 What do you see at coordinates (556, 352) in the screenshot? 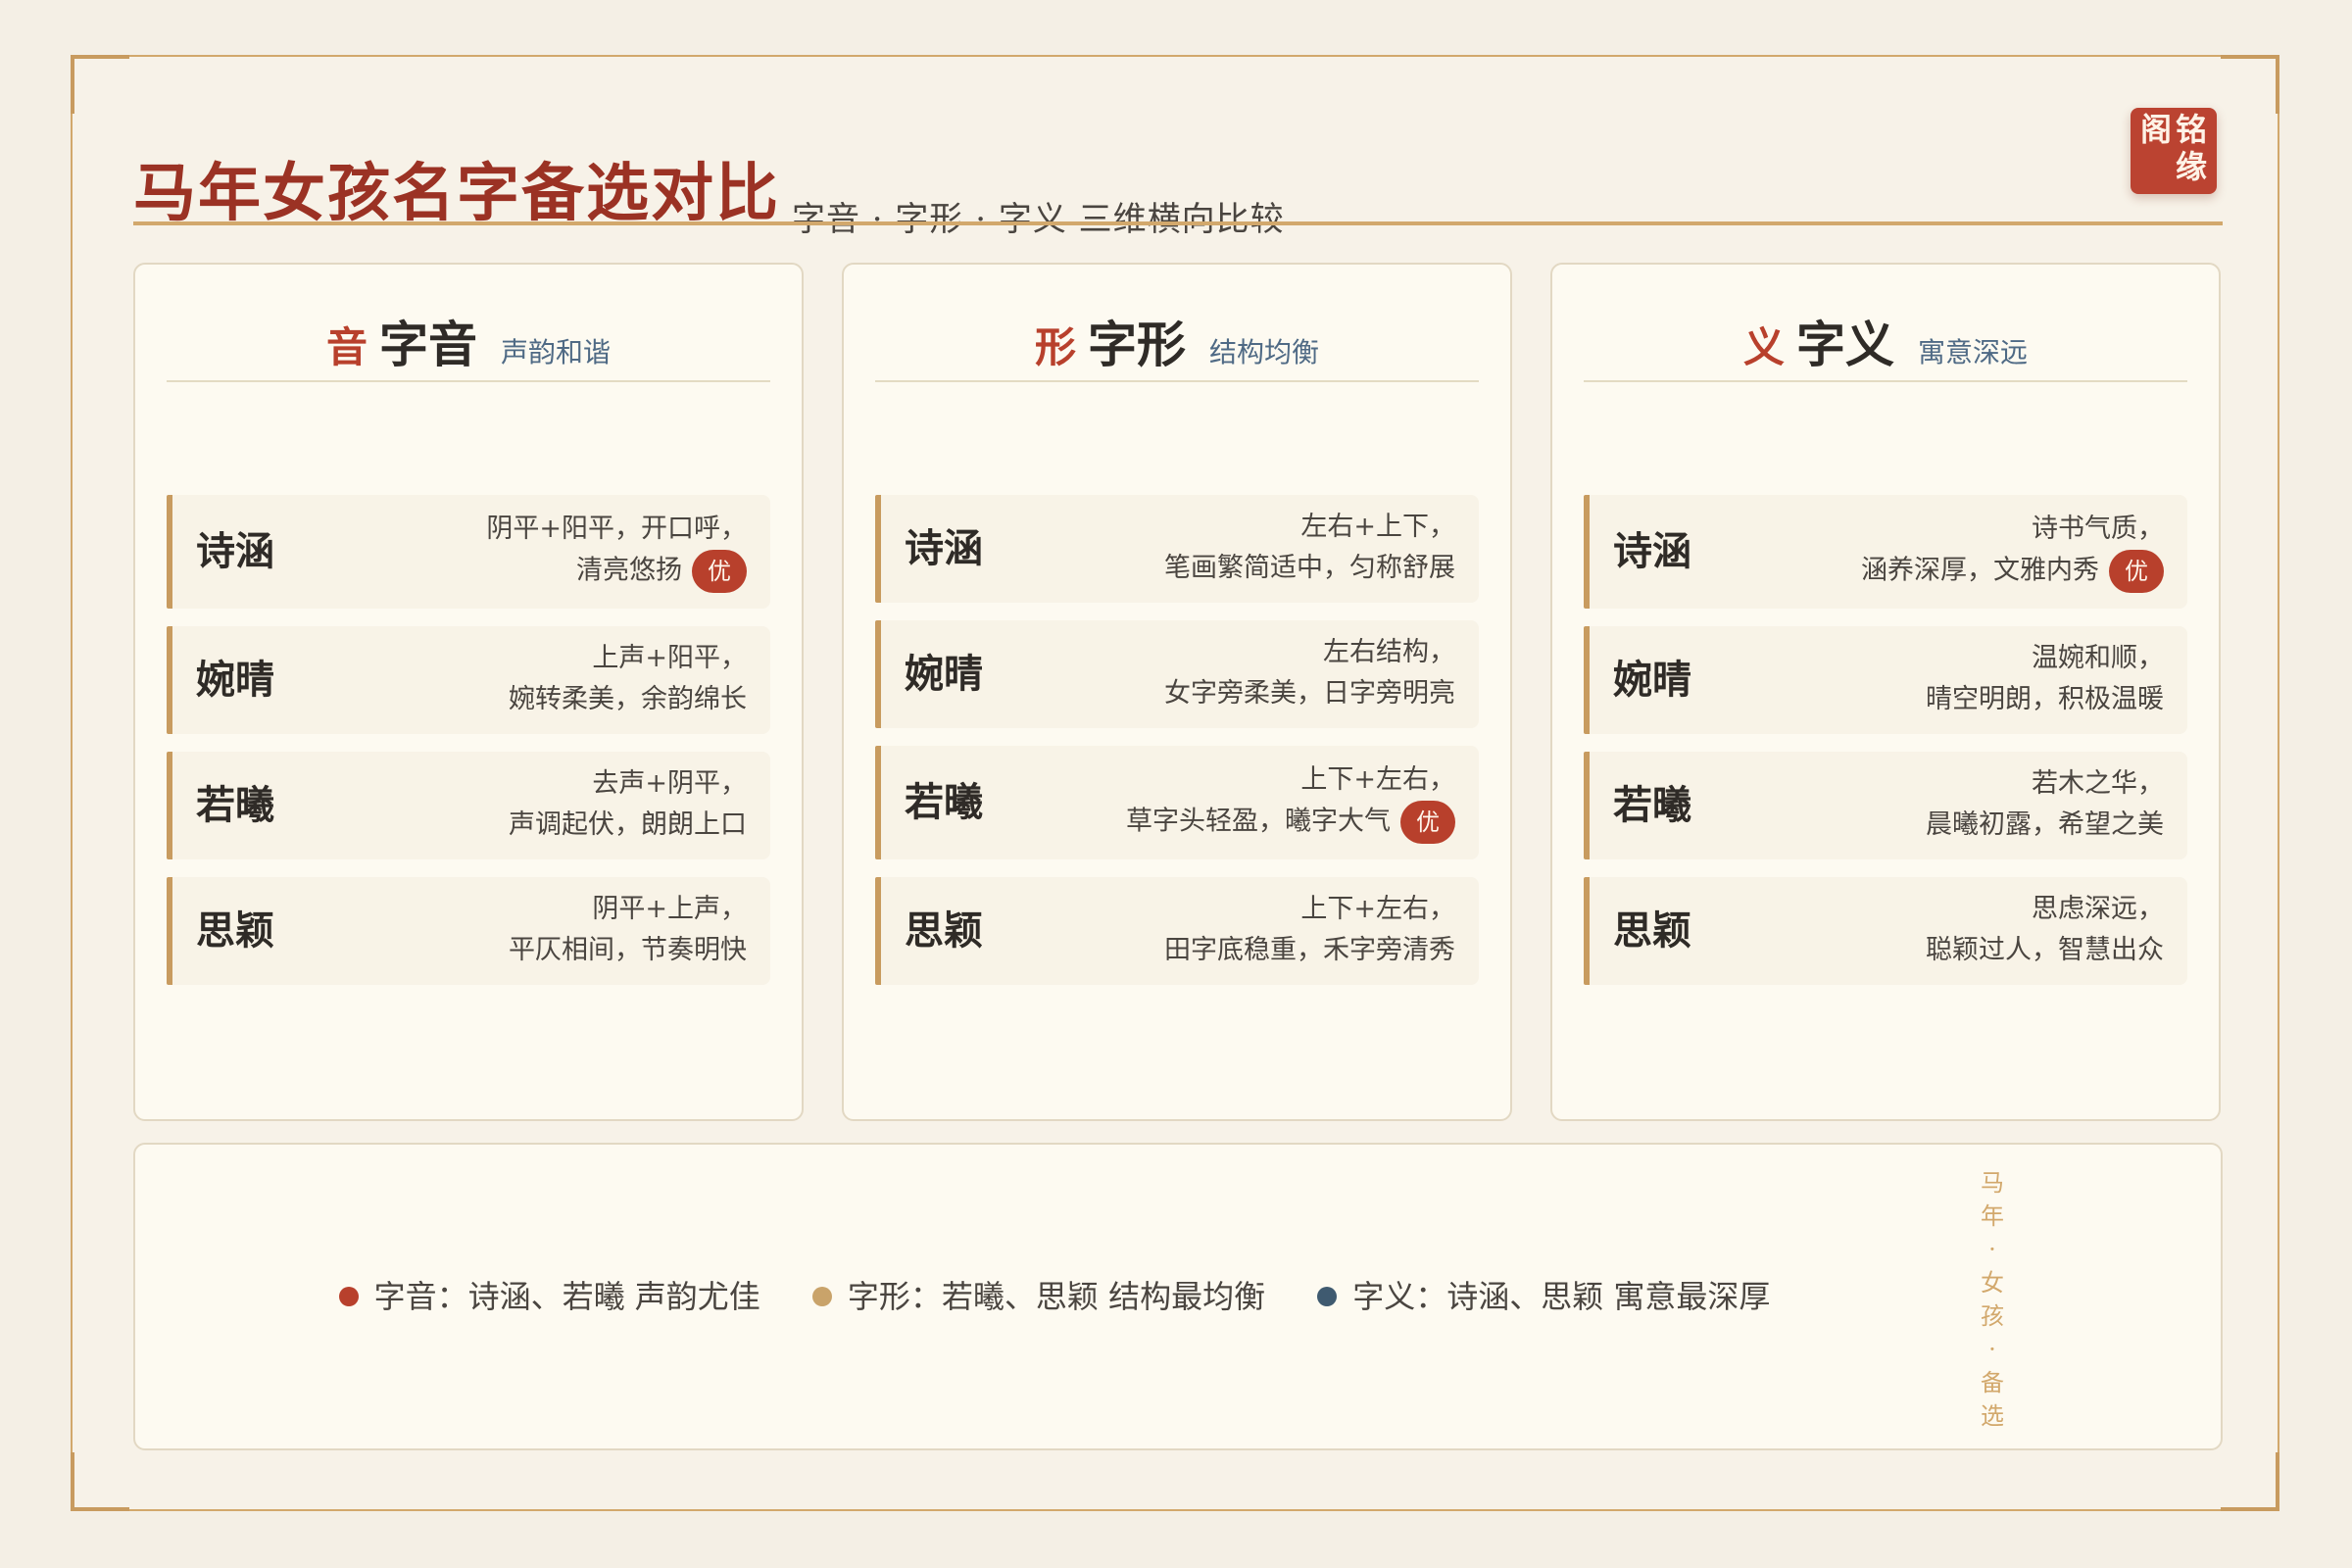
I see `panel-note: 声韵和谐` at bounding box center [556, 352].